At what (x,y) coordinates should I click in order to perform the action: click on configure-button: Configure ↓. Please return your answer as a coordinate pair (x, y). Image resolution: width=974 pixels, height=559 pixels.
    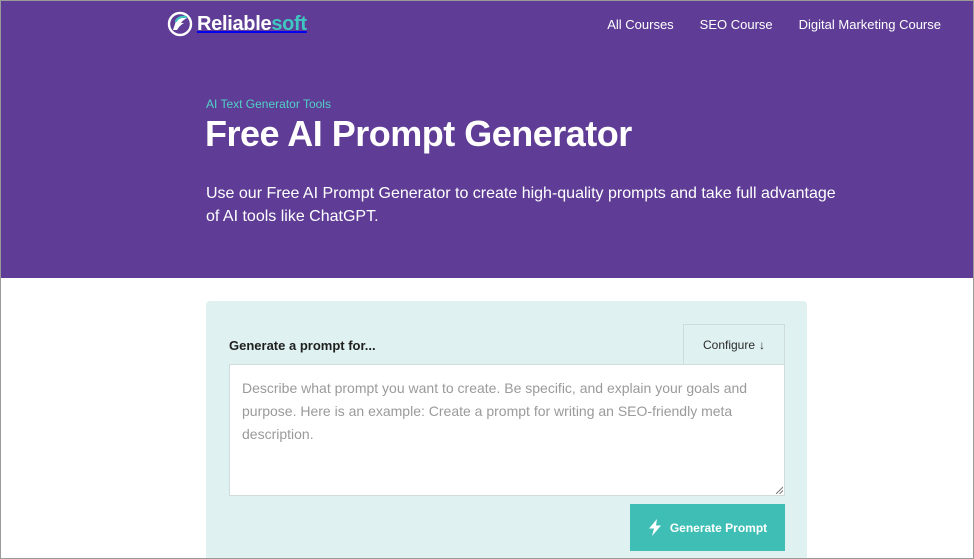
    Looking at the image, I should click on (734, 344).